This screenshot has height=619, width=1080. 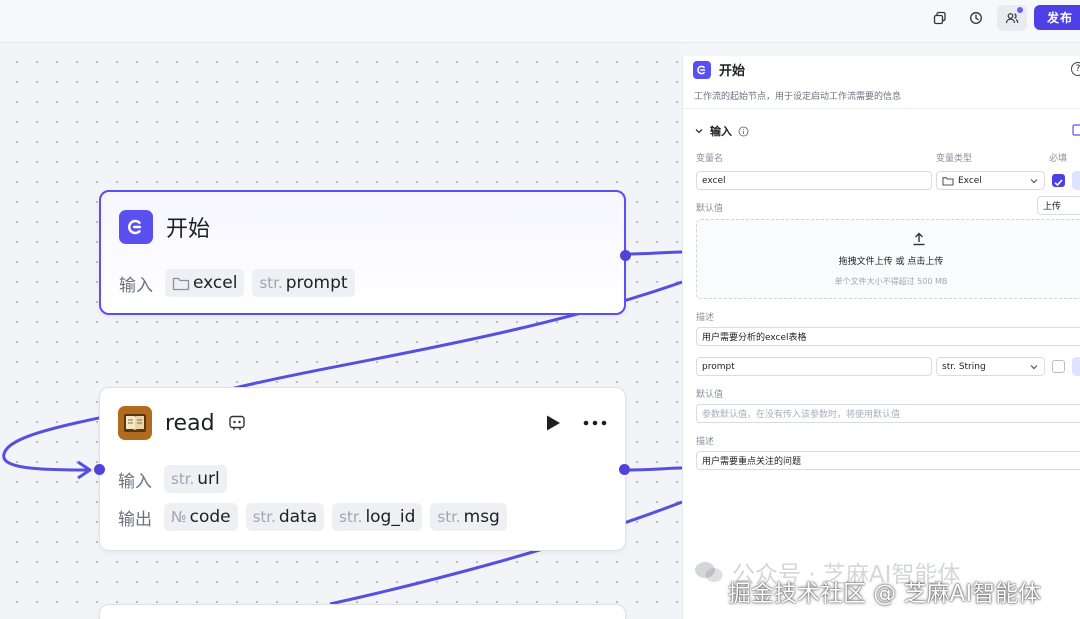 What do you see at coordinates (377, 517) in the screenshot?
I see `param-tag-log-id: str. log_id` at bounding box center [377, 517].